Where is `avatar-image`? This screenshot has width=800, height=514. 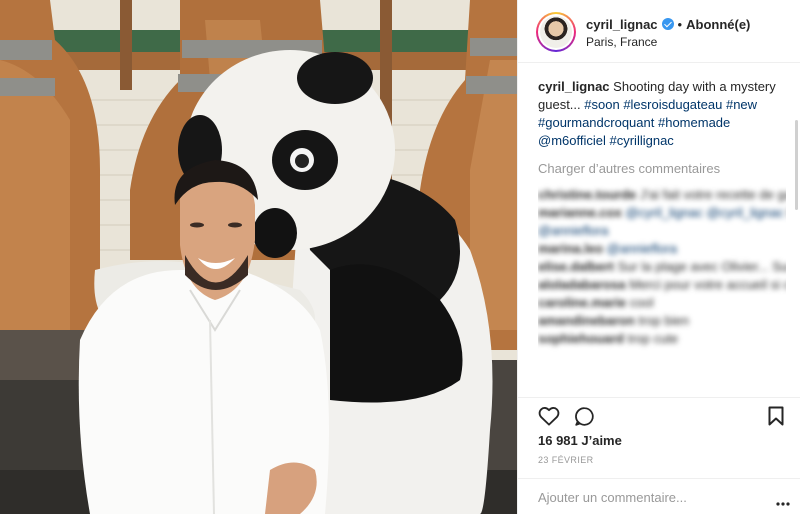
avatar-image is located at coordinates (556, 32).